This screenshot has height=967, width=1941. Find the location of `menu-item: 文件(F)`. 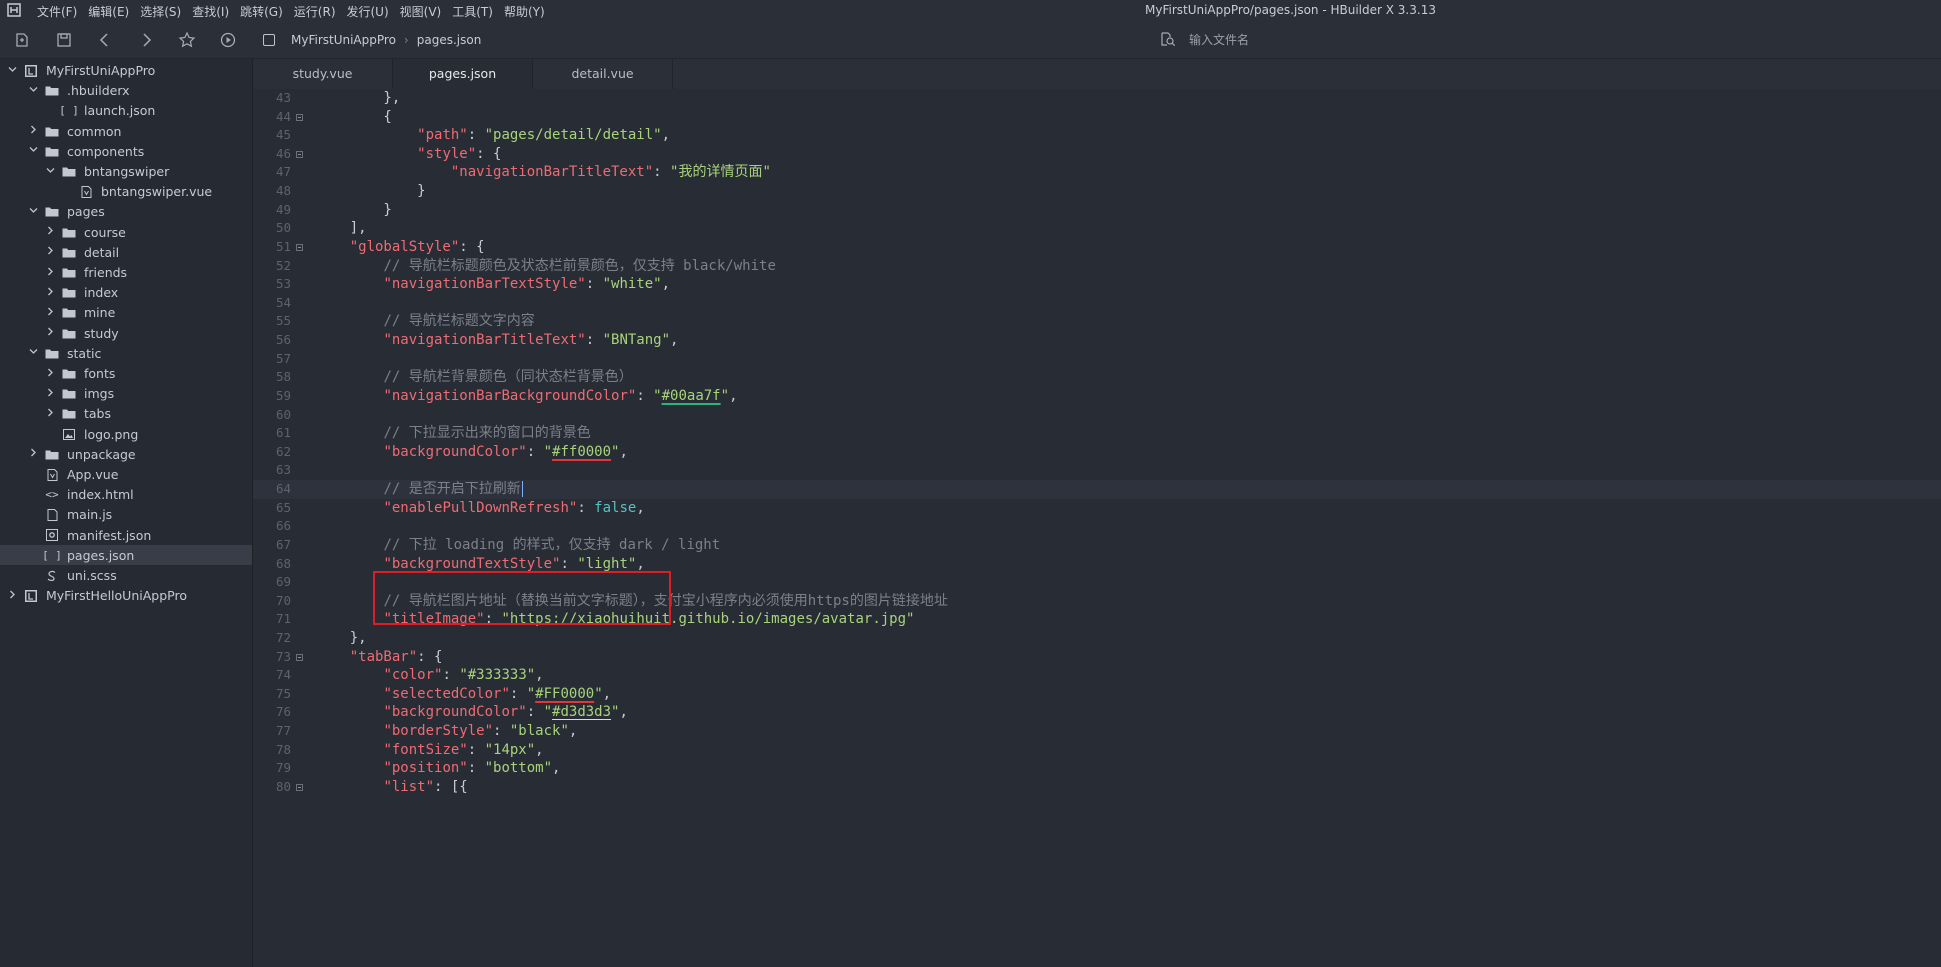

menu-item: 文件(F) is located at coordinates (57, 11).